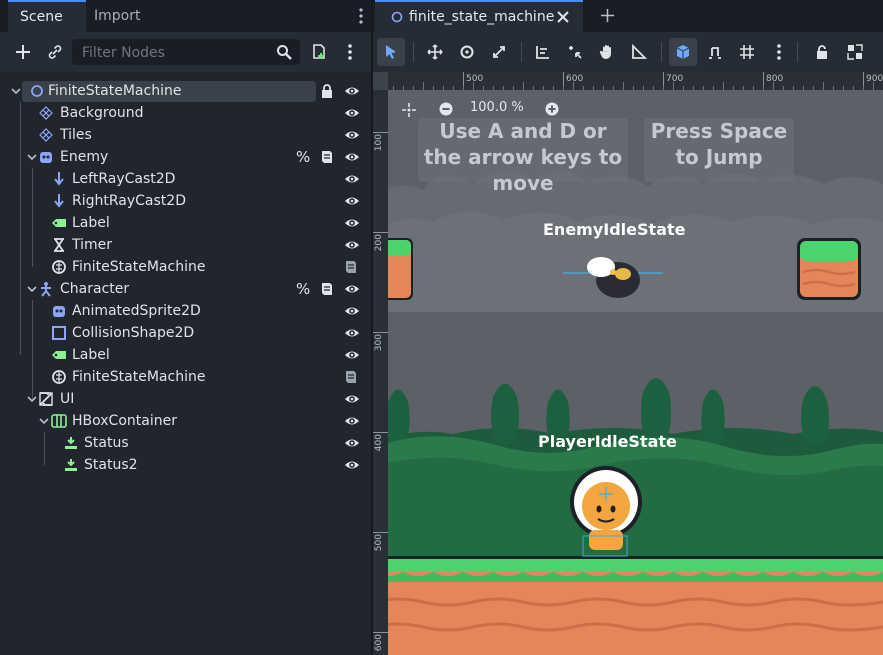 The height and width of the screenshot is (655, 883). Describe the element at coordinates (84, 157) in the screenshot. I see `tree-node-label: Enemy` at that location.